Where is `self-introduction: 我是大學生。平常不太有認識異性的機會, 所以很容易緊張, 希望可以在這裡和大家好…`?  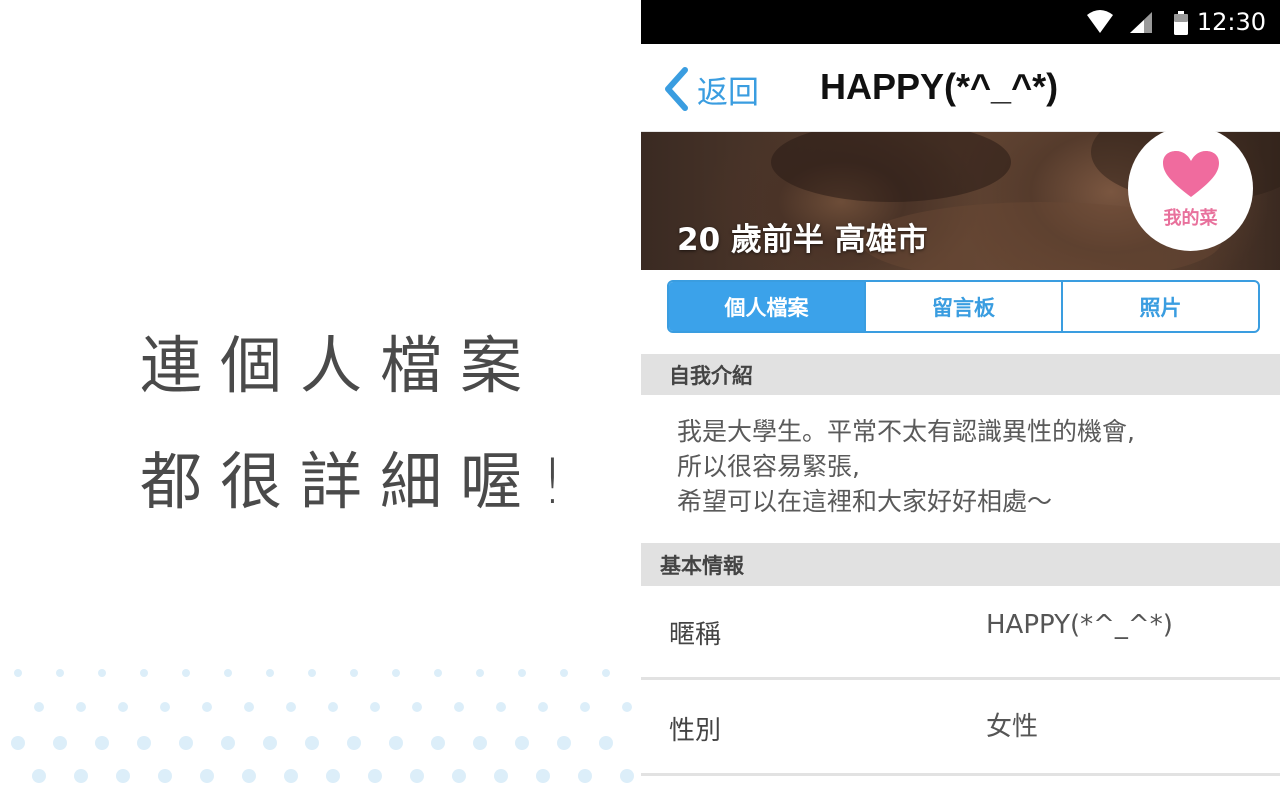 self-introduction: 我是大學生。平常不太有認識異性的機會, 所以很容易緊張, 希望可以在這裡和大家好… is located at coordinates (967, 466).